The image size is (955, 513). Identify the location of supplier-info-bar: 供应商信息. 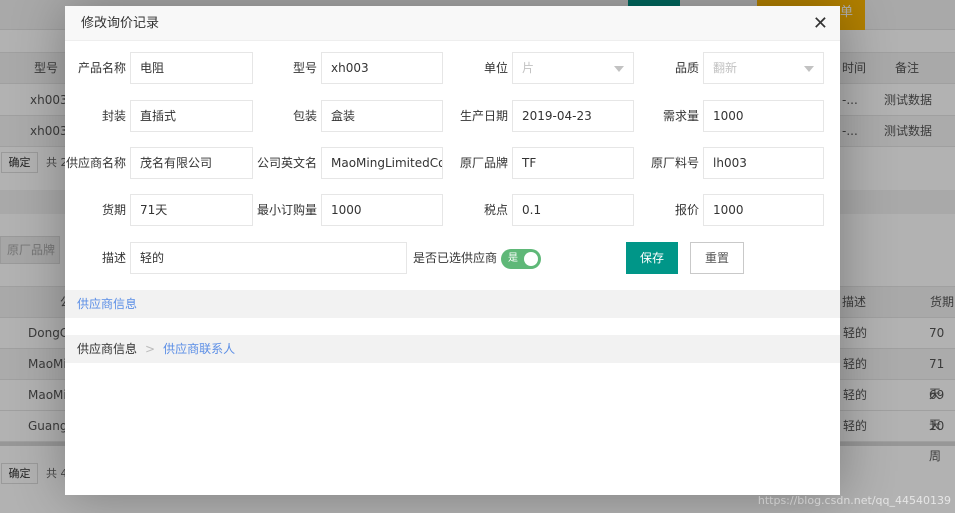
(452, 304).